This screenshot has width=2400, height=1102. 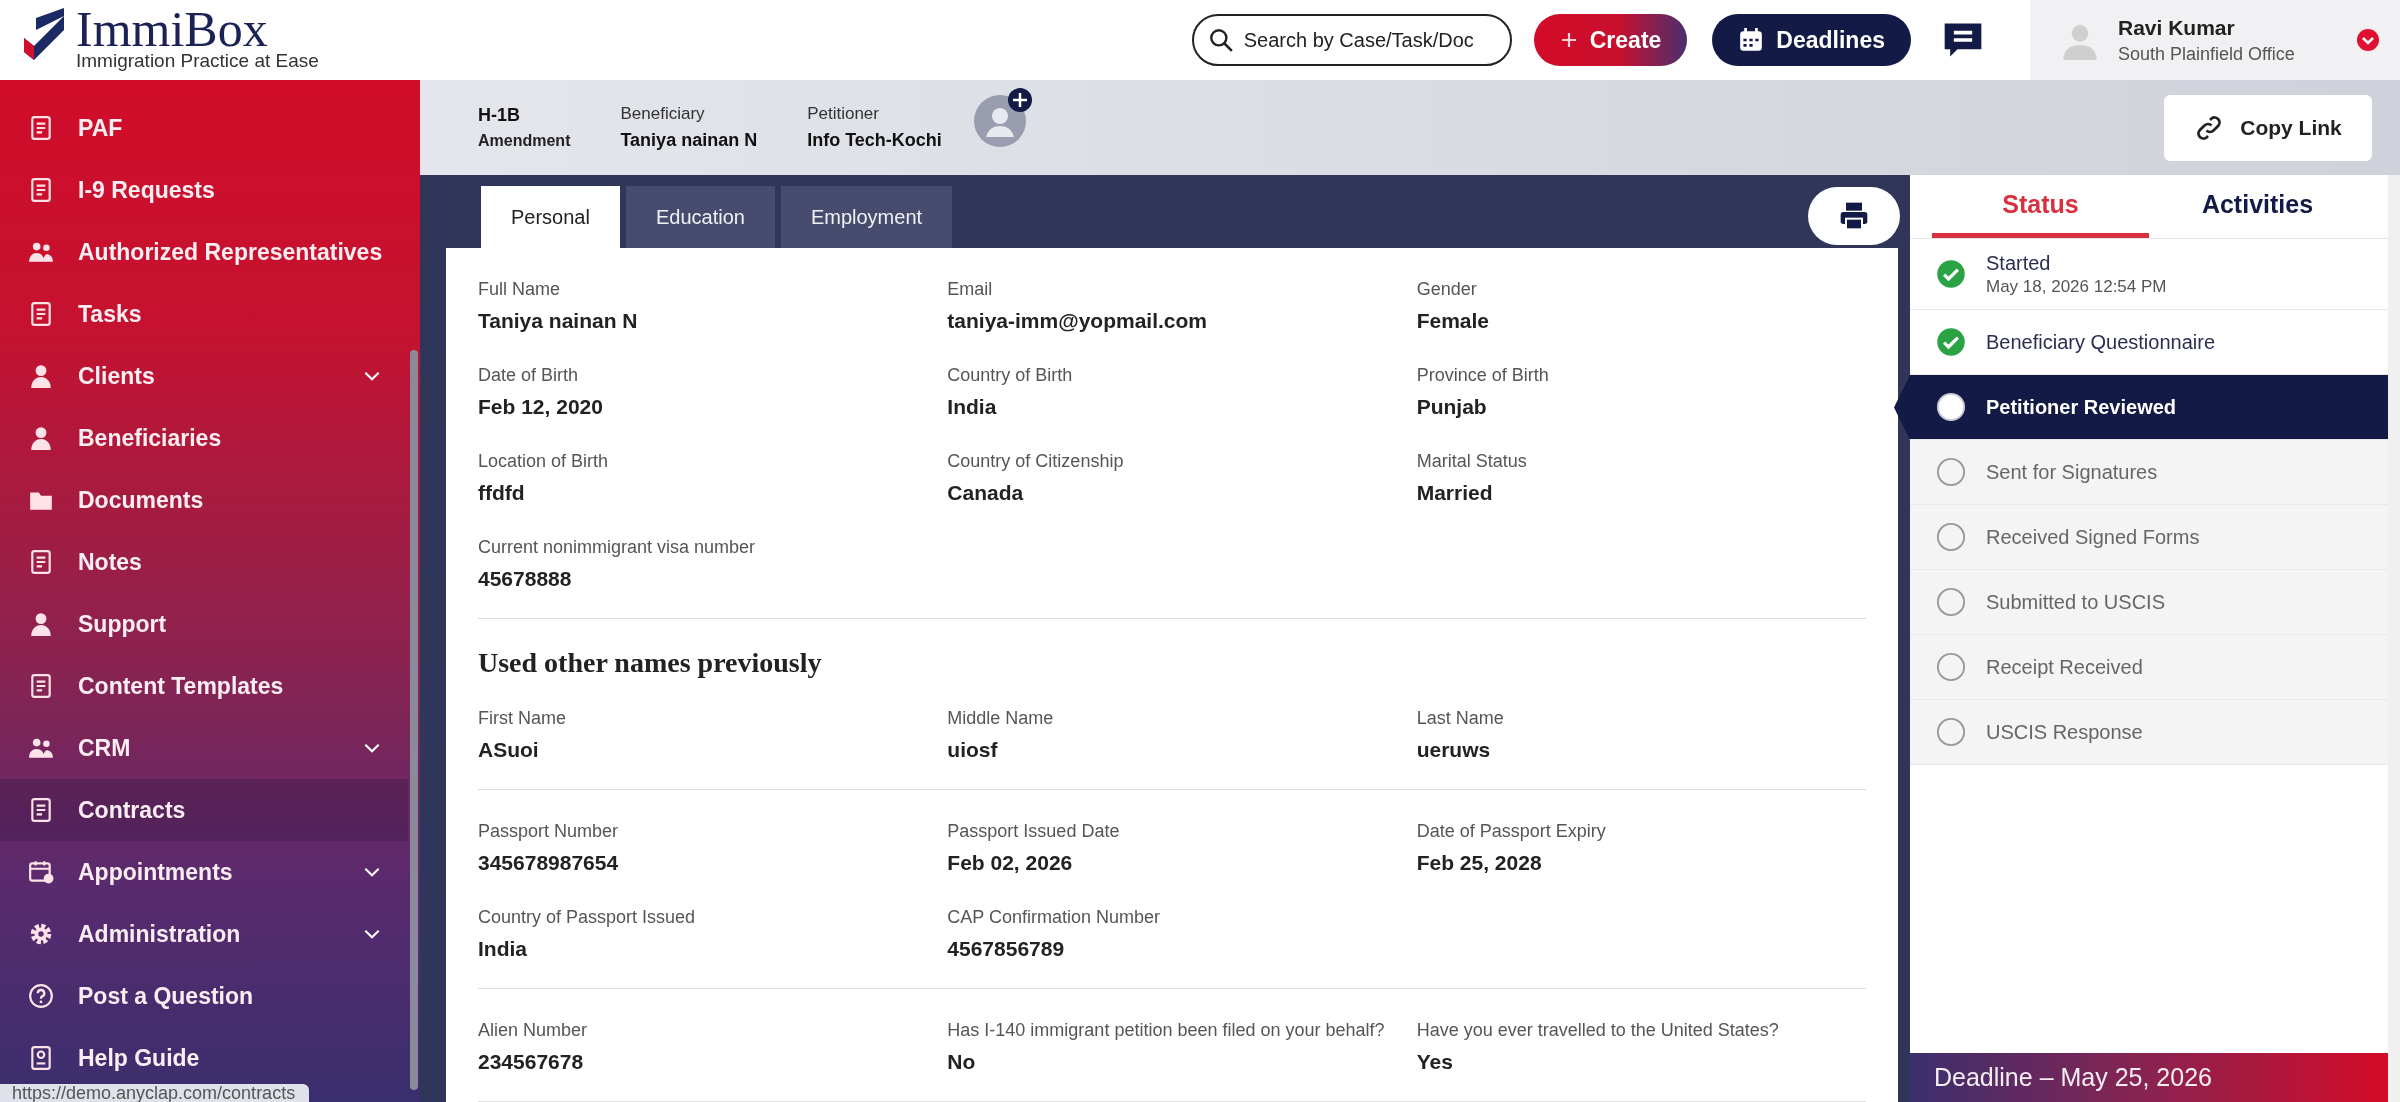 What do you see at coordinates (1034, 831) in the screenshot?
I see `field-label: Passport Issued Date` at bounding box center [1034, 831].